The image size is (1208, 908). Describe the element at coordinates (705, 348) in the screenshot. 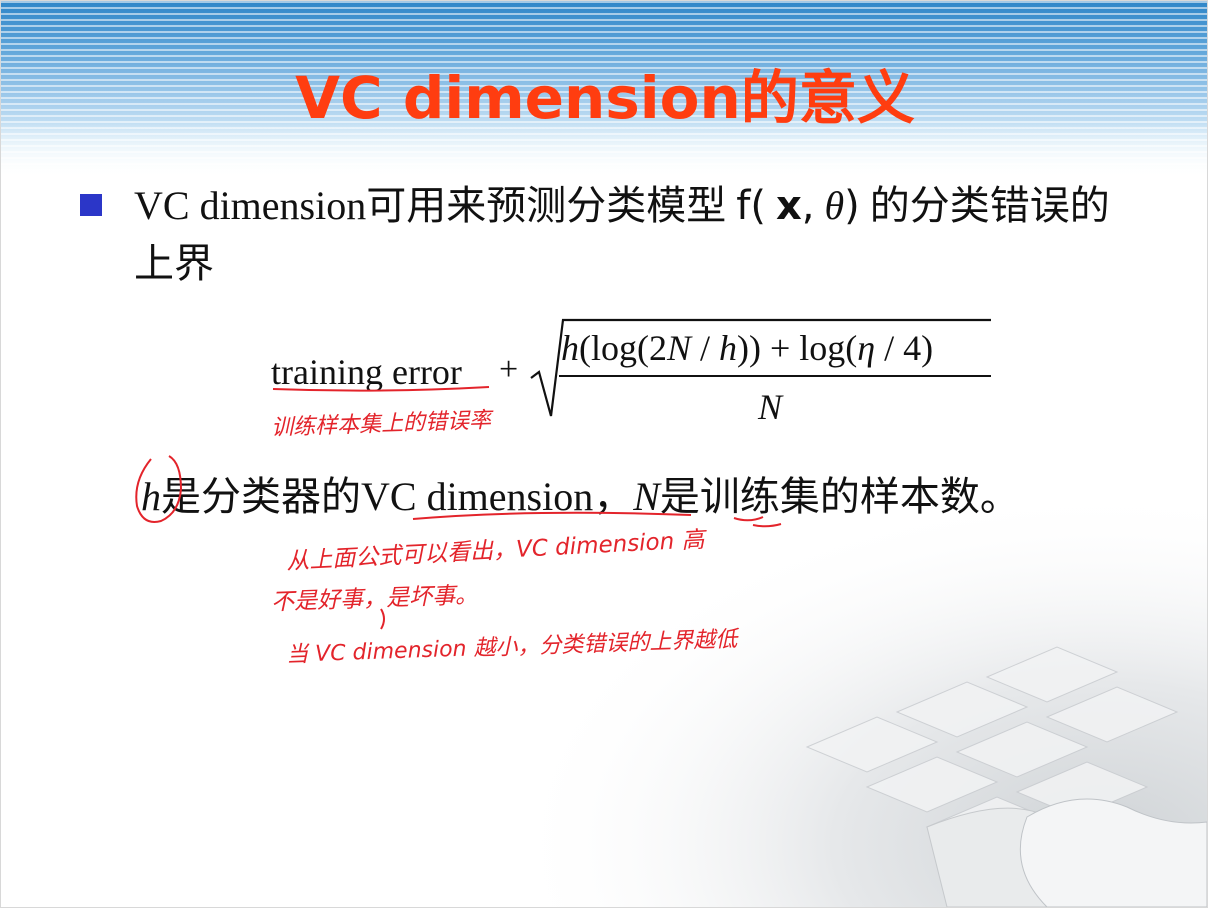

I see `num-part-2: /` at that location.